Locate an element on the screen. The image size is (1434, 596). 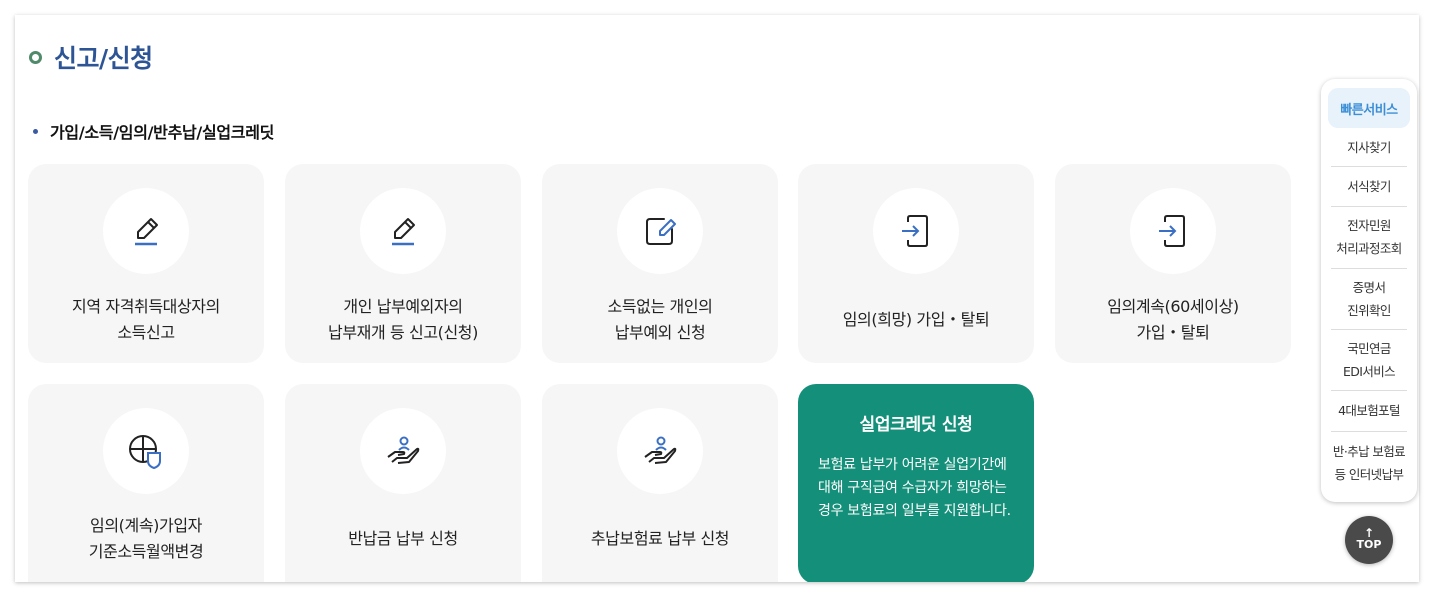
page-title: 신고/신청 is located at coordinates (103, 58).